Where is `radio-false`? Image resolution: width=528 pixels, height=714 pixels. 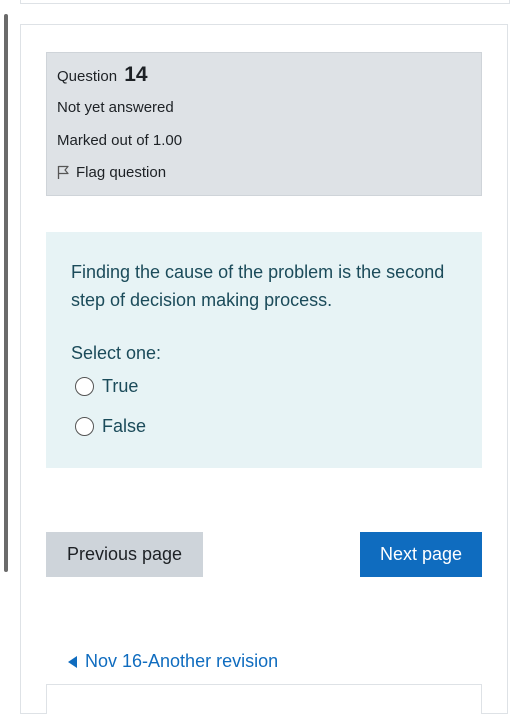 radio-false is located at coordinates (84, 426).